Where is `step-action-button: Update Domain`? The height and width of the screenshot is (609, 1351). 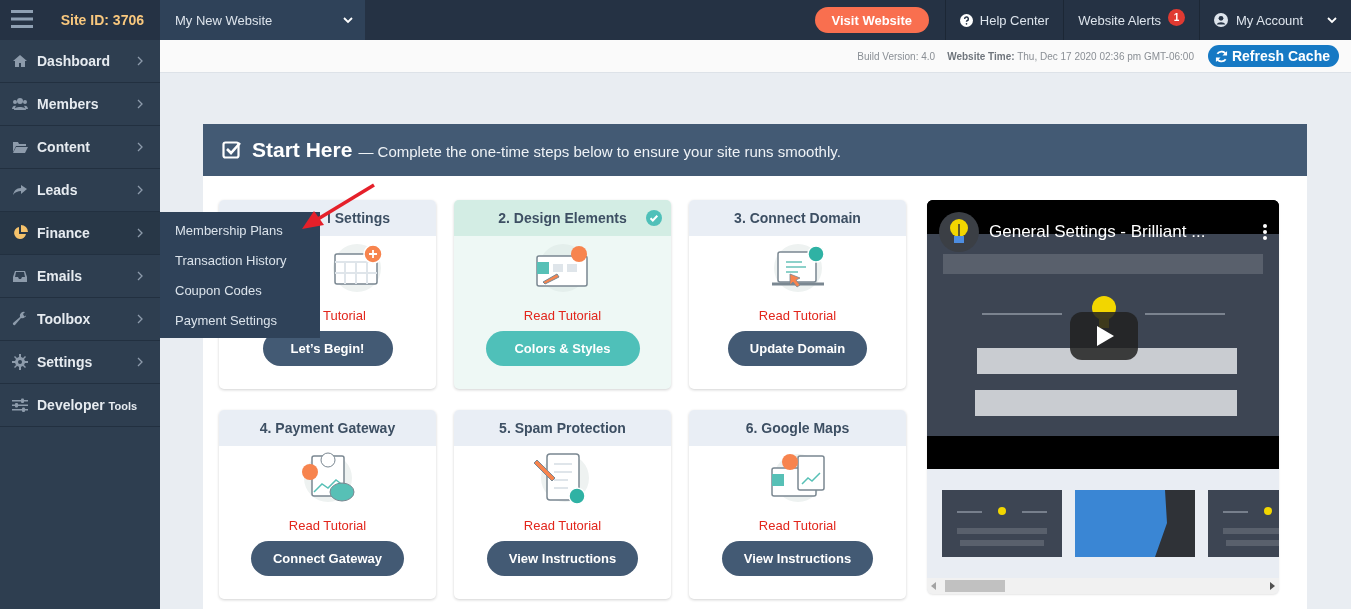
step-action-button: Update Domain is located at coordinates (797, 348).